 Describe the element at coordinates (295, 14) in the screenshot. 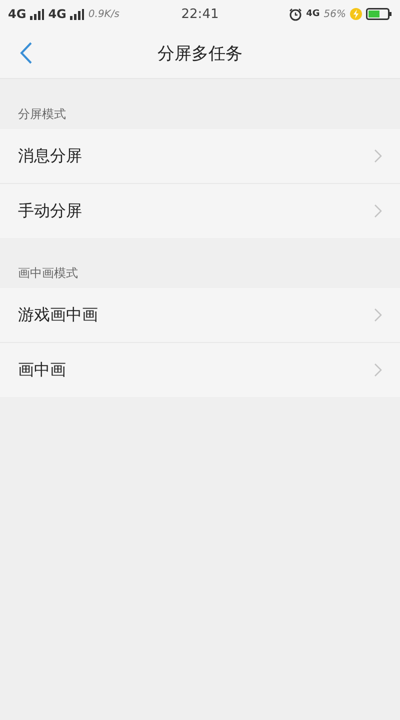

I see `alarm-icon` at that location.